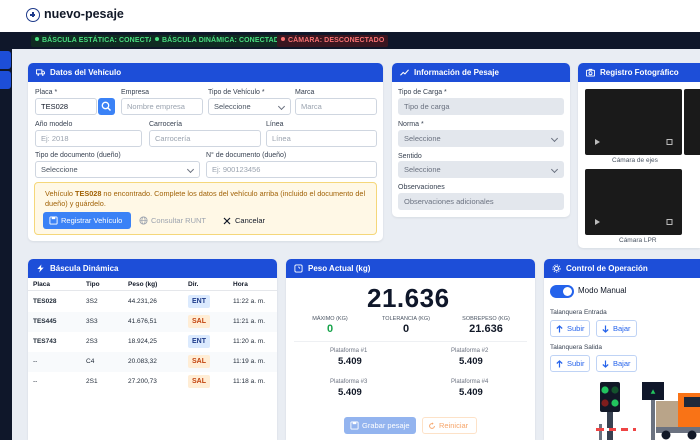 This screenshot has width=700, height=440. What do you see at coordinates (142, 381) in the screenshot?
I see `cell-peso: 27.200,73` at bounding box center [142, 381].